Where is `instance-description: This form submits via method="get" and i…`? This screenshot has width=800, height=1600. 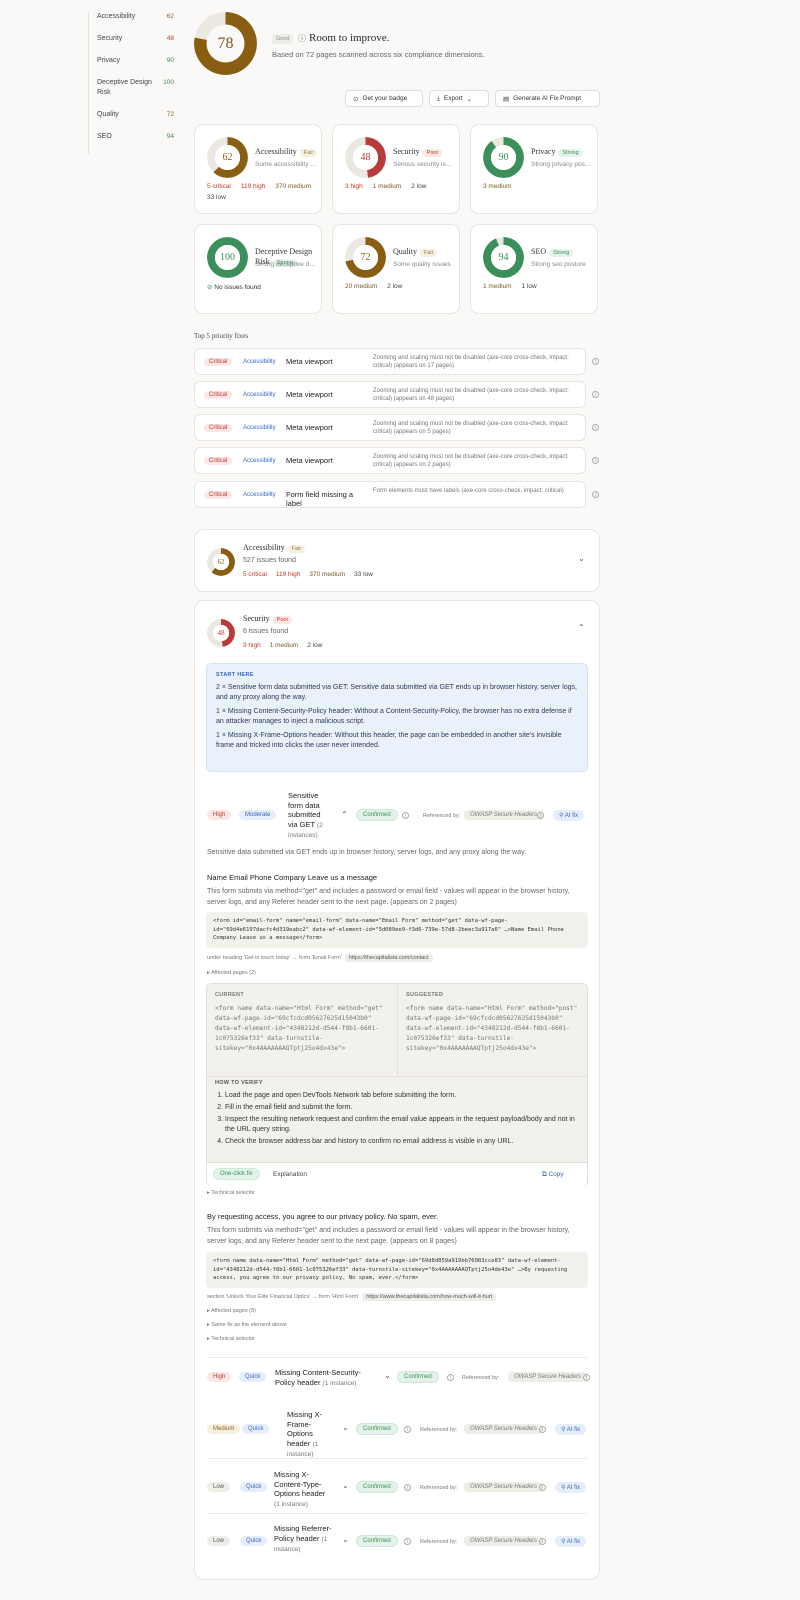 instance-description: This form submits via method="get" and i… is located at coordinates (388, 1236).